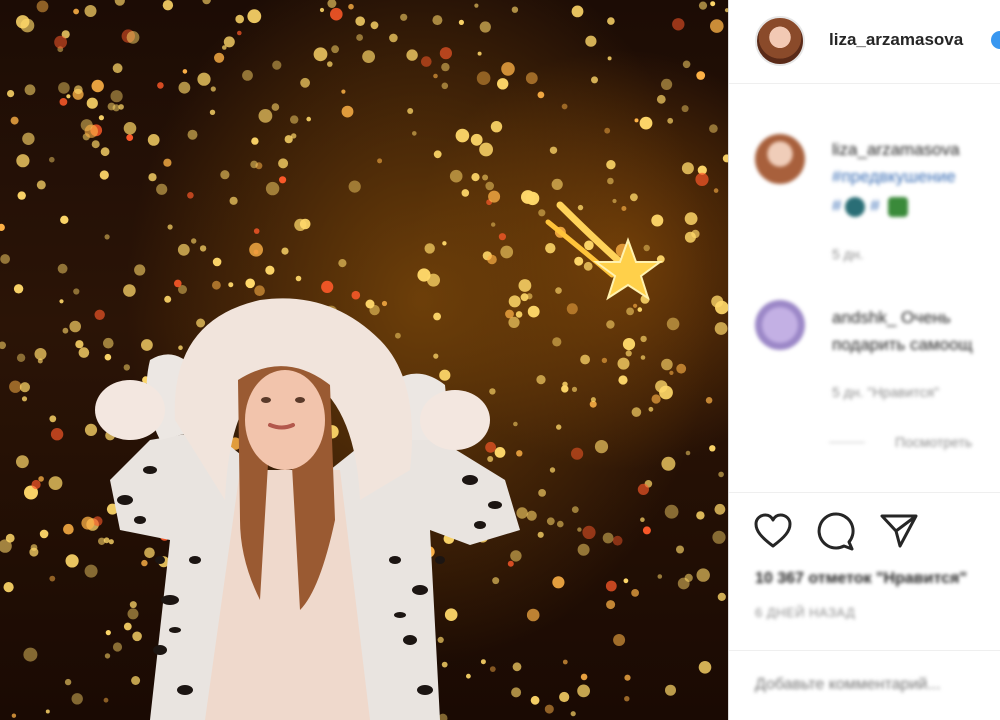 Image resolution: width=1000 pixels, height=720 pixels. What do you see at coordinates (898, 206) in the screenshot?
I see `tree-emoji-icon` at bounding box center [898, 206].